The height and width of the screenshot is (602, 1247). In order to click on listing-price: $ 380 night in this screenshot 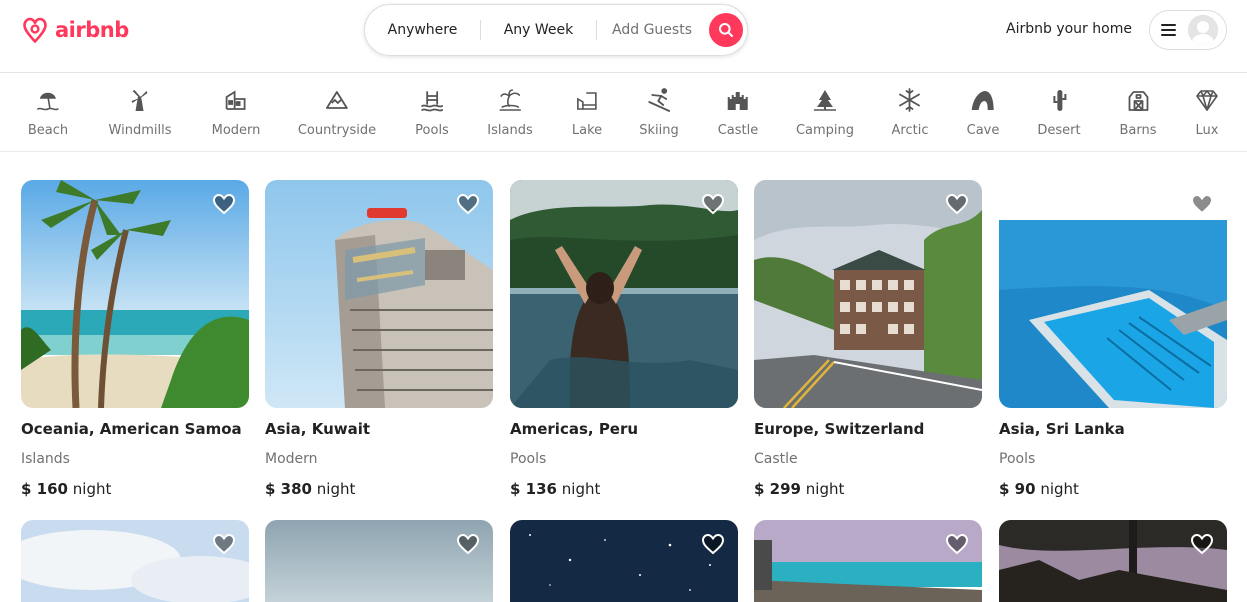, I will do `click(379, 489)`.